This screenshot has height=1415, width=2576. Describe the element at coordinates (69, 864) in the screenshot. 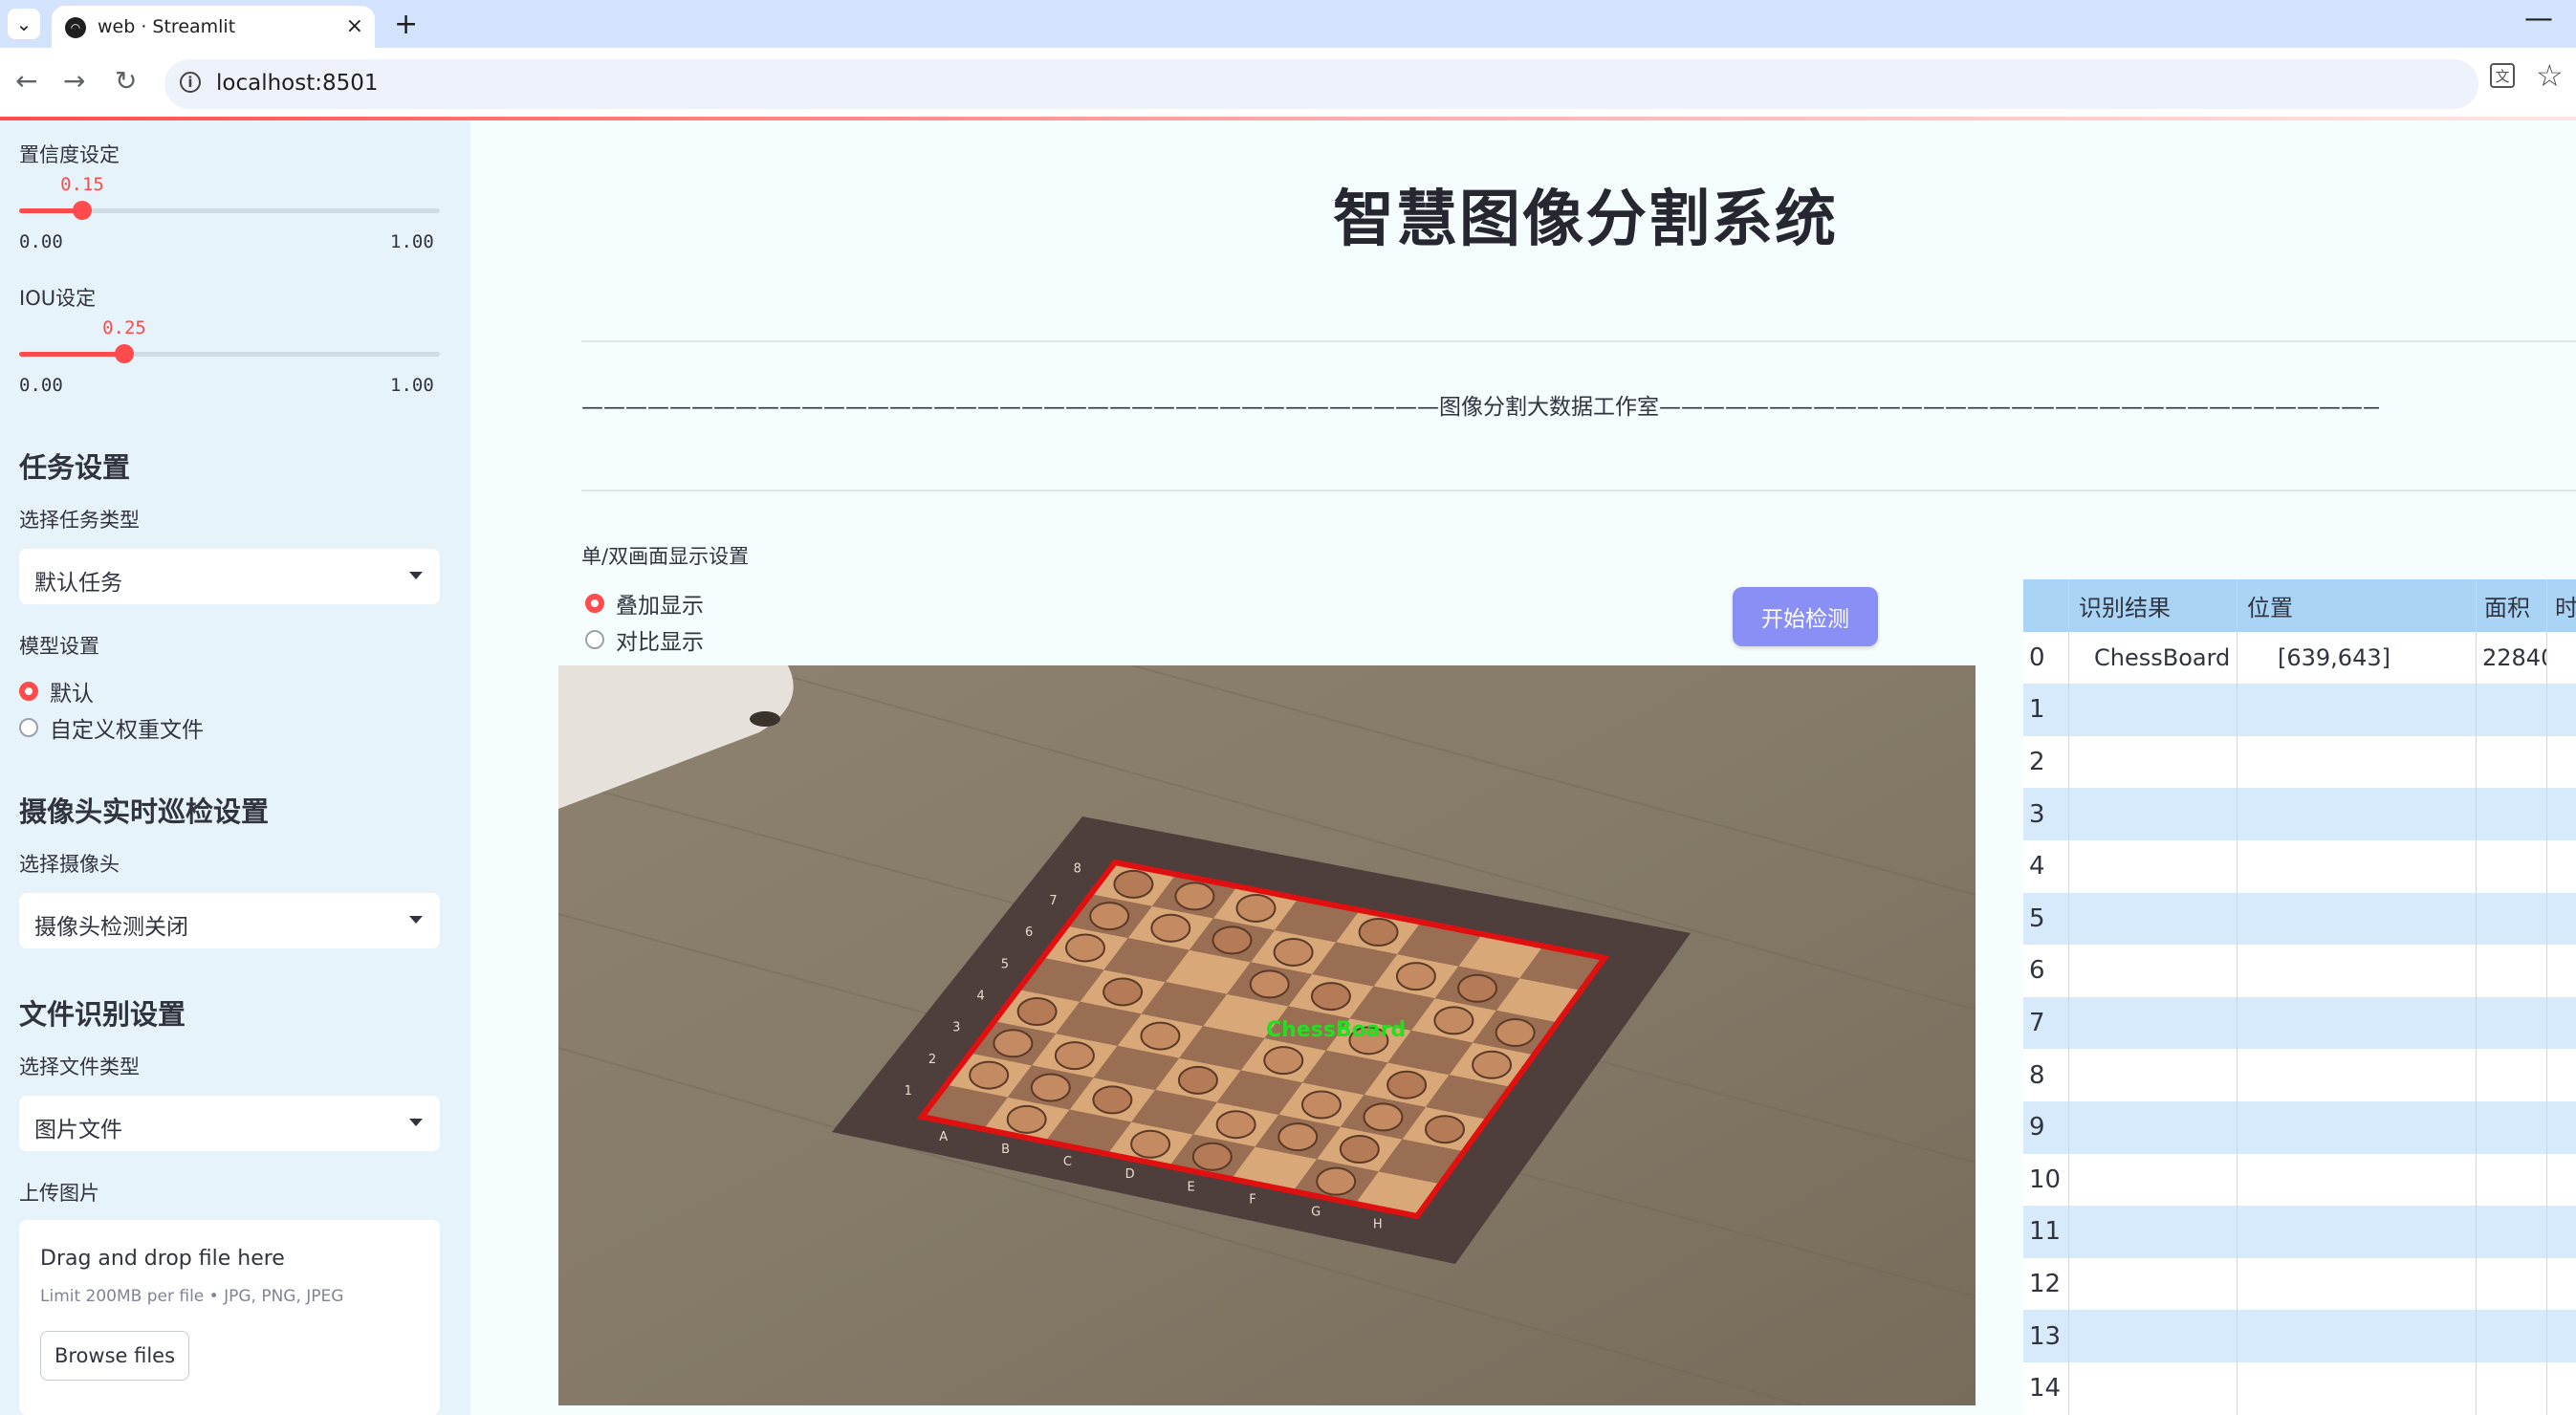

I see `camera-label: 选择摄像头` at that location.